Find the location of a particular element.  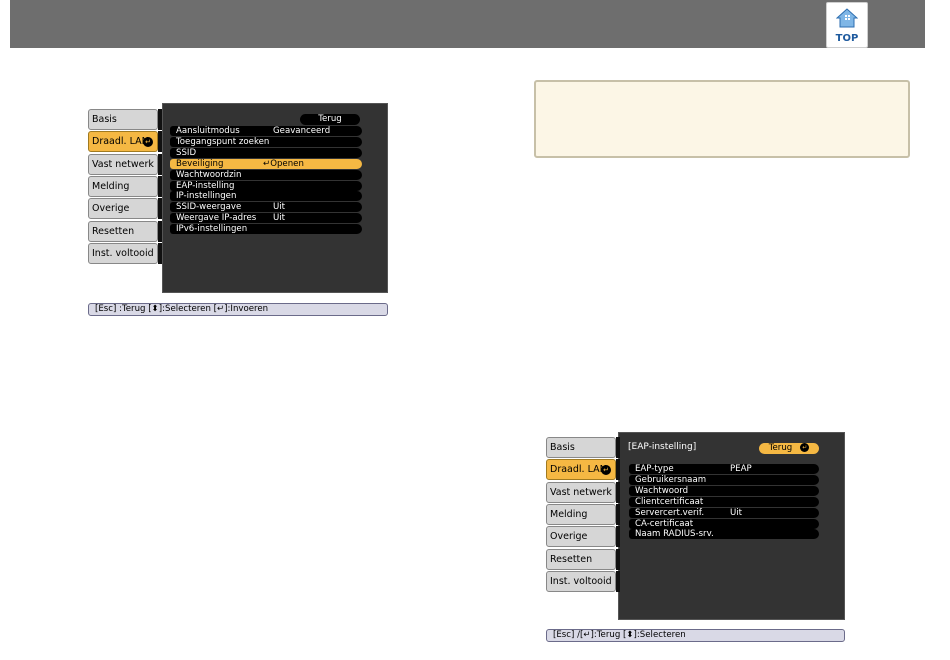

row-value: Geavanceerd is located at coordinates (301, 131).